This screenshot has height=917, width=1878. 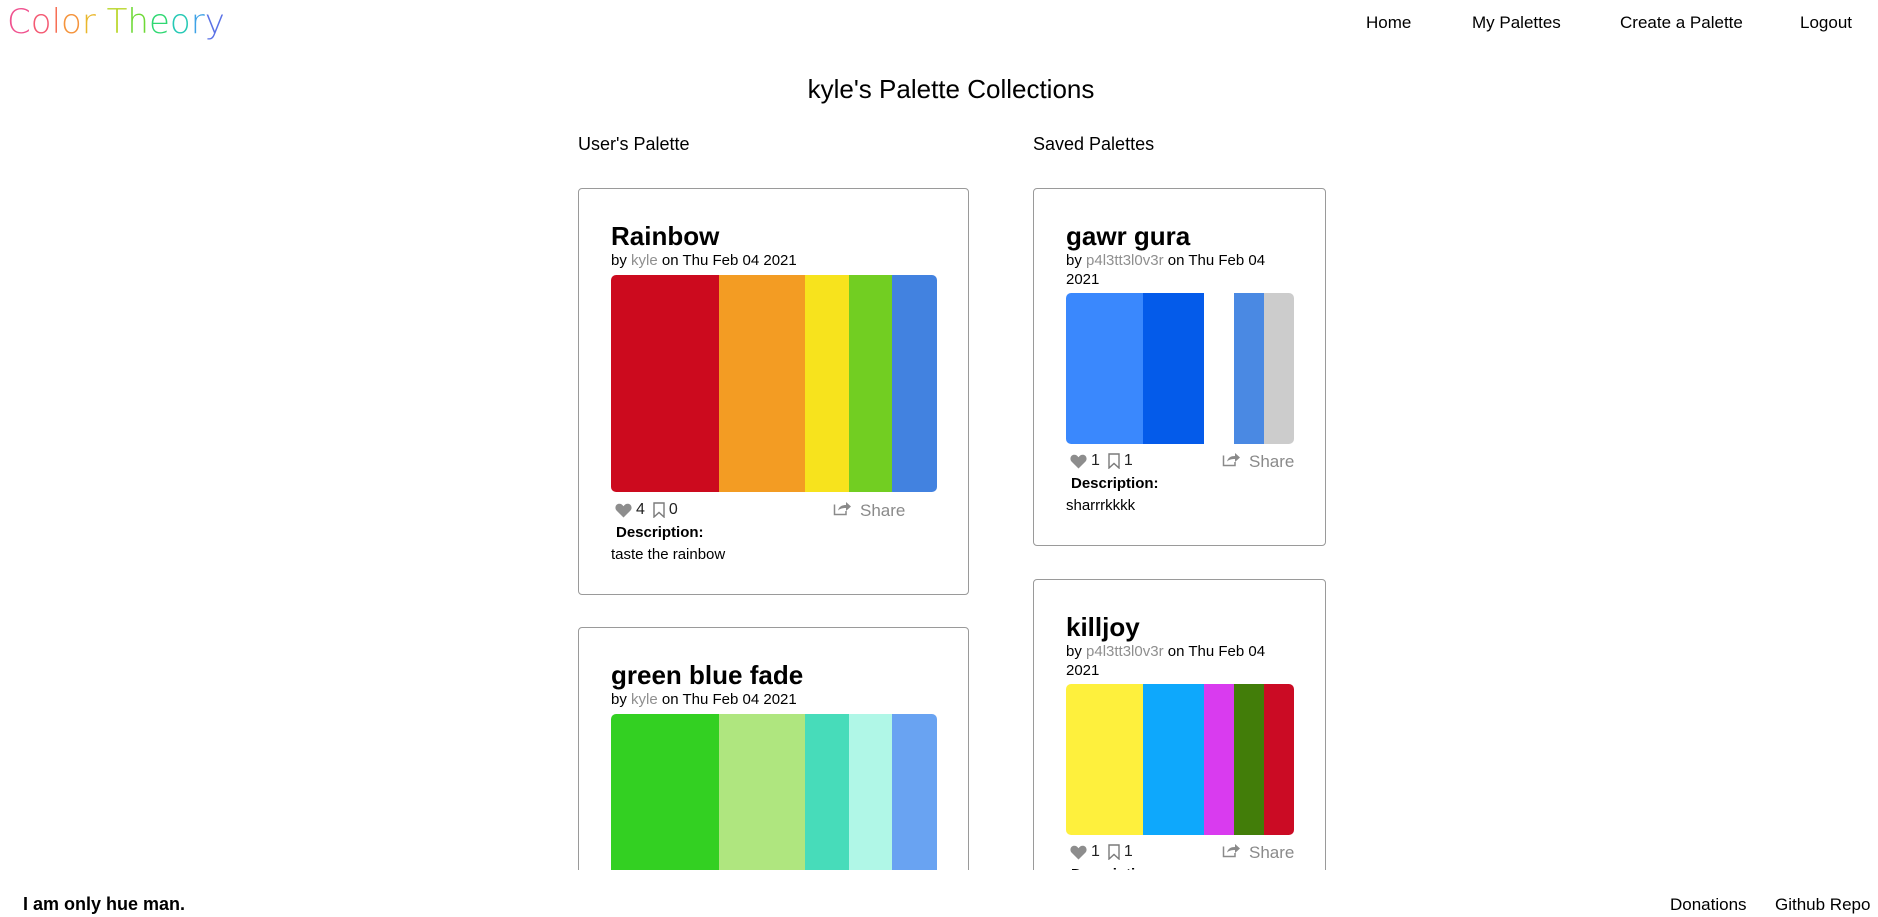 What do you see at coordinates (668, 554) in the screenshot?
I see `description-text: taste the rainbow` at bounding box center [668, 554].